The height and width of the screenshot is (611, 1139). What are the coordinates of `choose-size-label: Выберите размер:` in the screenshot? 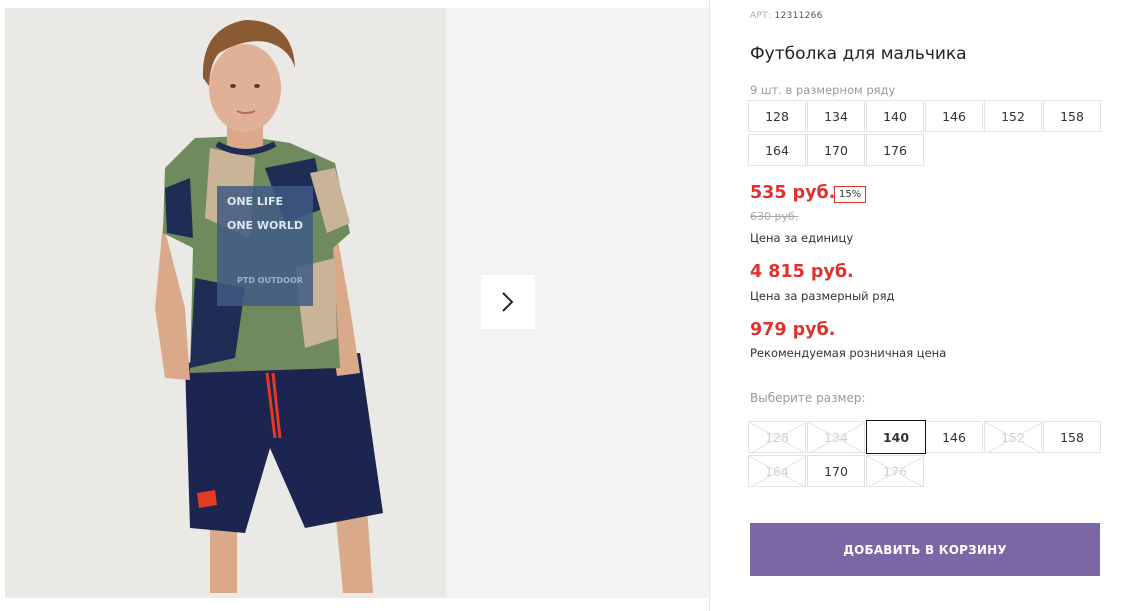 It's located at (808, 398).